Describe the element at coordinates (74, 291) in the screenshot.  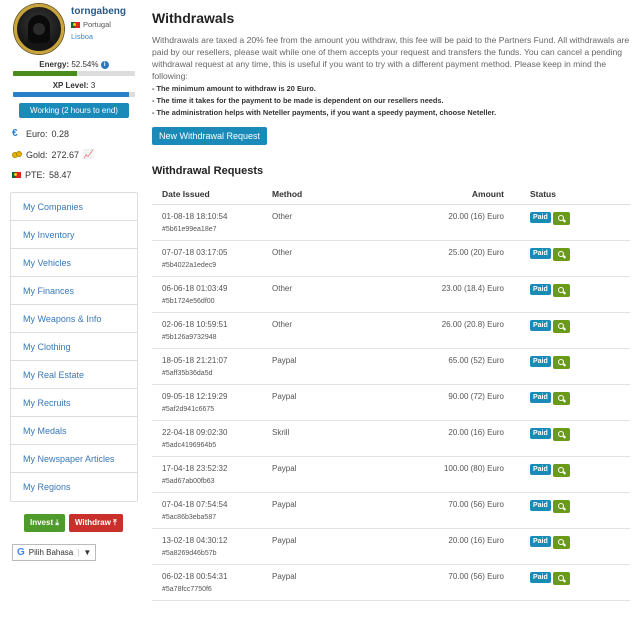
I see `sidebar-item-finances: My Finances` at that location.